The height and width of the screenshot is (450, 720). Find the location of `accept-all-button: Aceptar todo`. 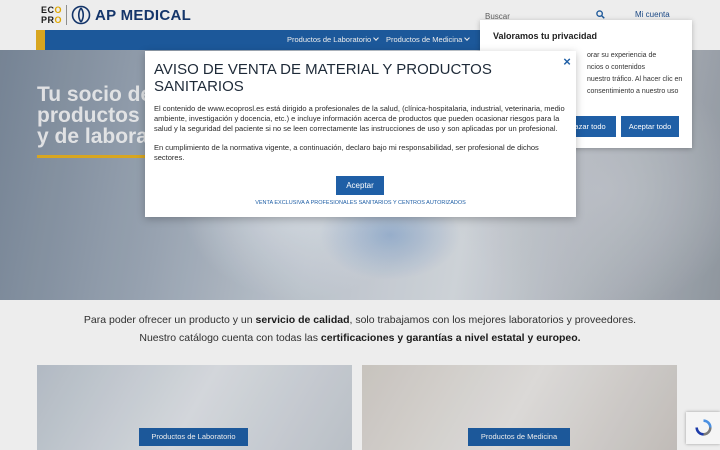

accept-all-button: Aceptar todo is located at coordinates (650, 126).